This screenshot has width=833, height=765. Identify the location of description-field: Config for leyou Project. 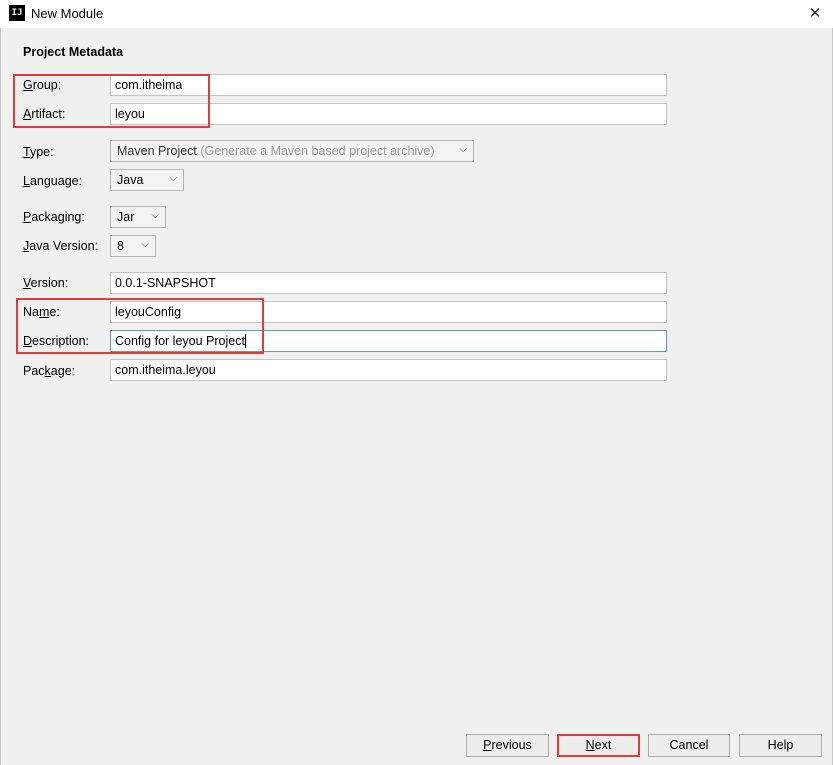
(388, 341).